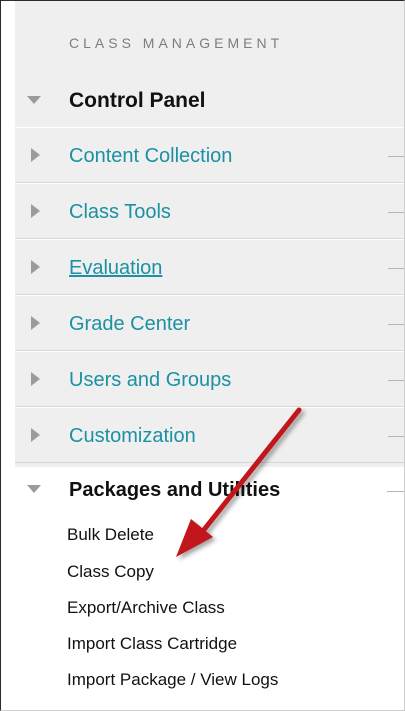 The width and height of the screenshot is (405, 711). Describe the element at coordinates (137, 101) in the screenshot. I see `control-panel-title: Control Panel` at that location.